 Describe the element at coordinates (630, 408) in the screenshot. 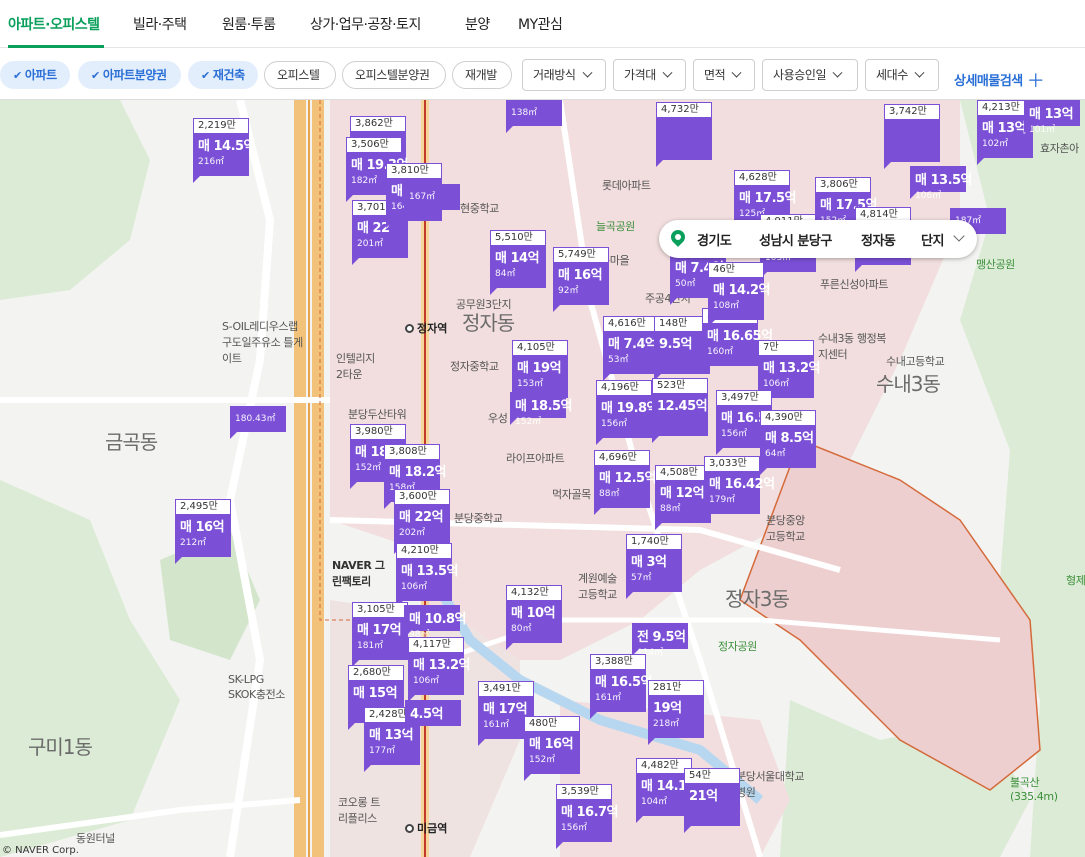

I see `marker-price: 매 19.8억` at that location.